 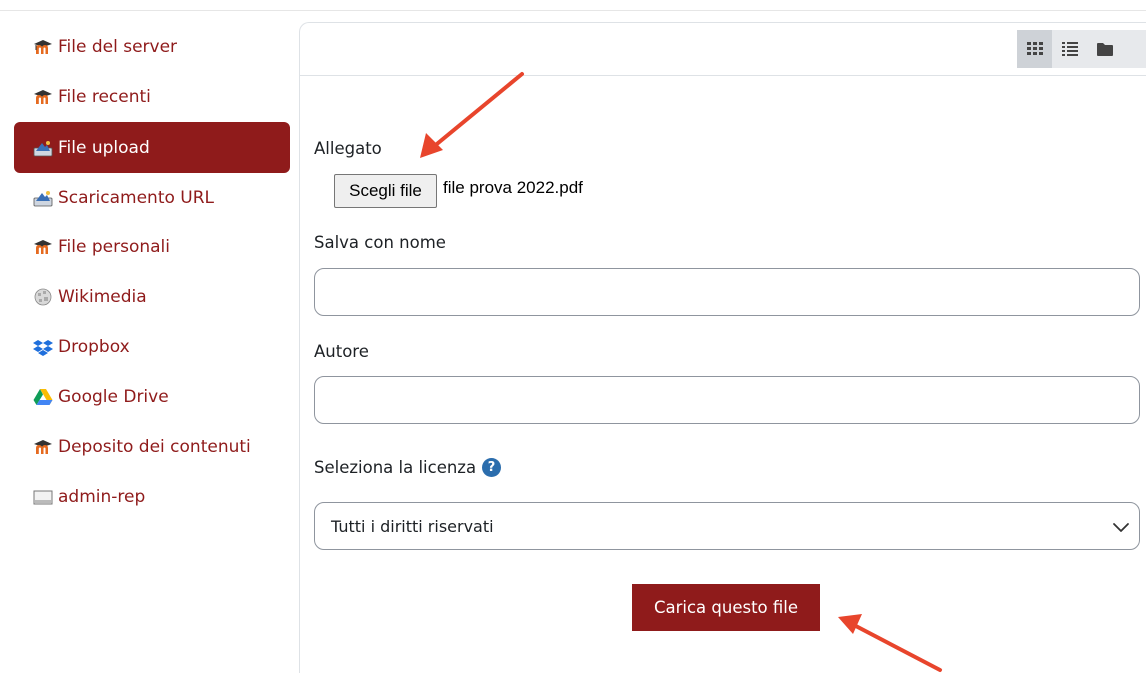 What do you see at coordinates (102, 297) in the screenshot?
I see `sidebar-item-label: Wikimedia` at bounding box center [102, 297].